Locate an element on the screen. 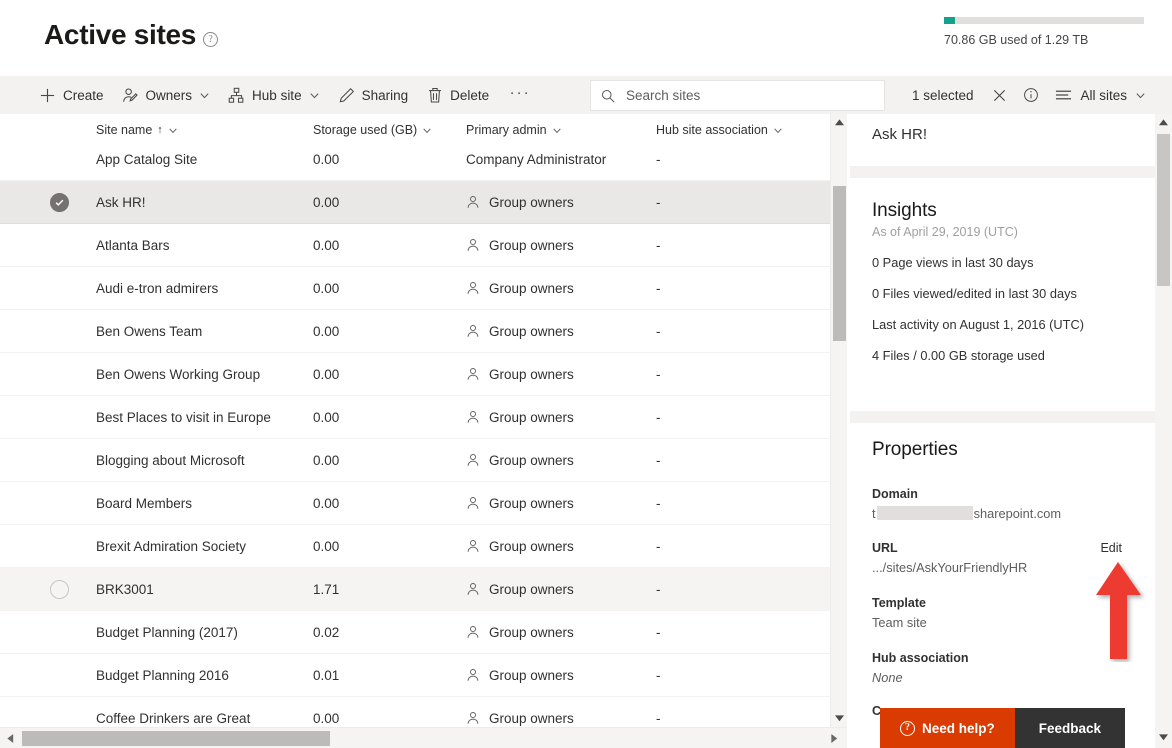  site-name-cell: Budget Planning 2016 is located at coordinates (201, 675).